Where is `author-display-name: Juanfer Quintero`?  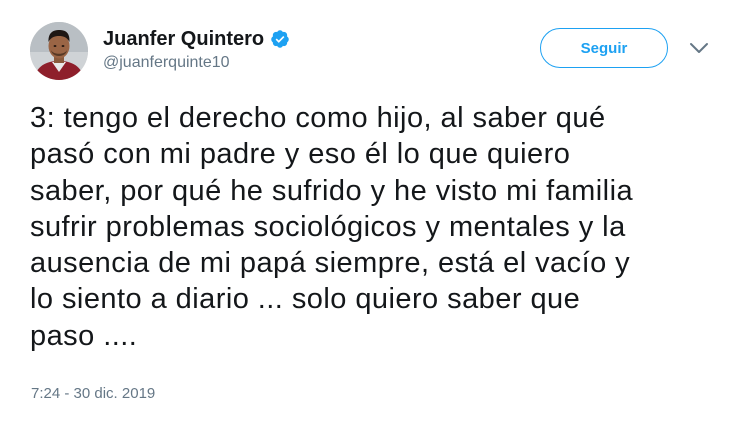
author-display-name: Juanfer Quintero is located at coordinates (183, 39).